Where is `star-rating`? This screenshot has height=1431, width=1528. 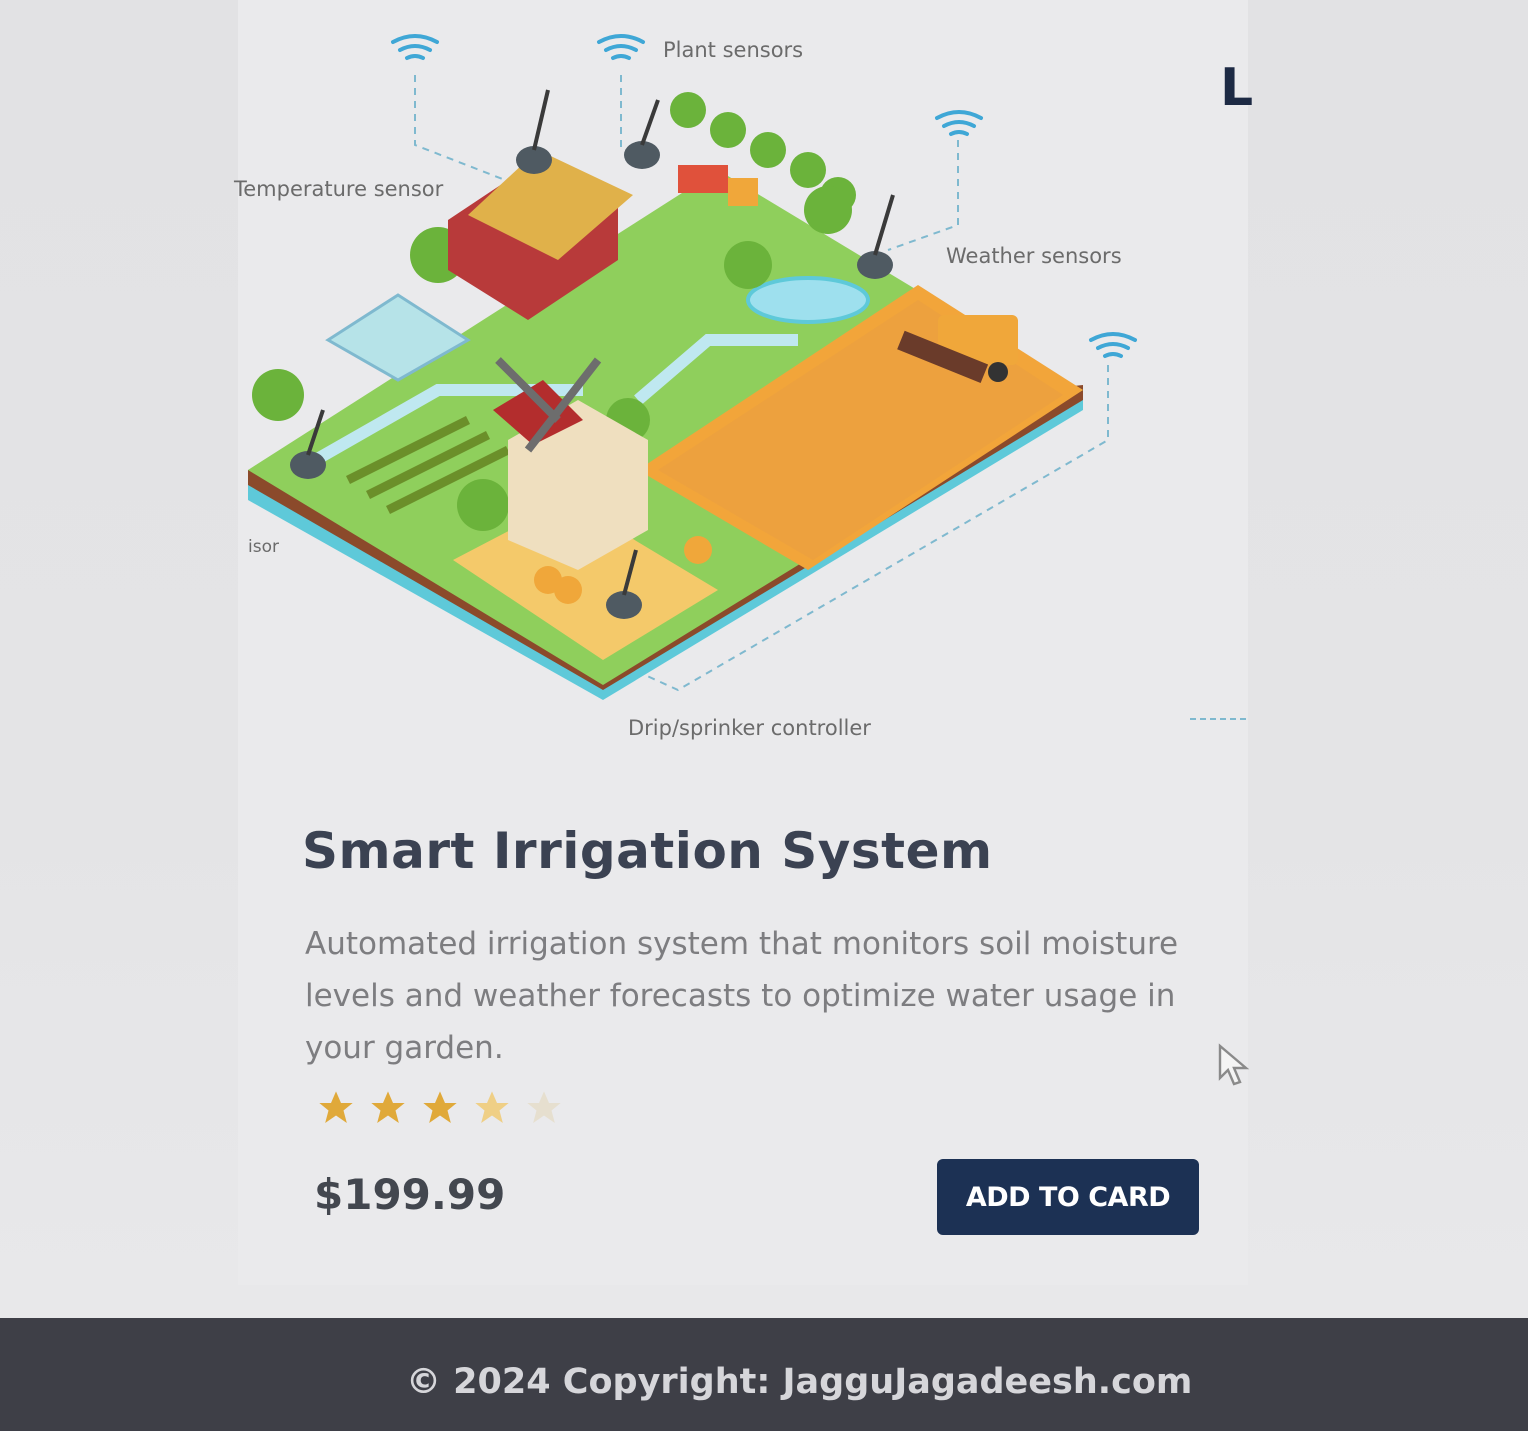 star-rating is located at coordinates (440, 1113).